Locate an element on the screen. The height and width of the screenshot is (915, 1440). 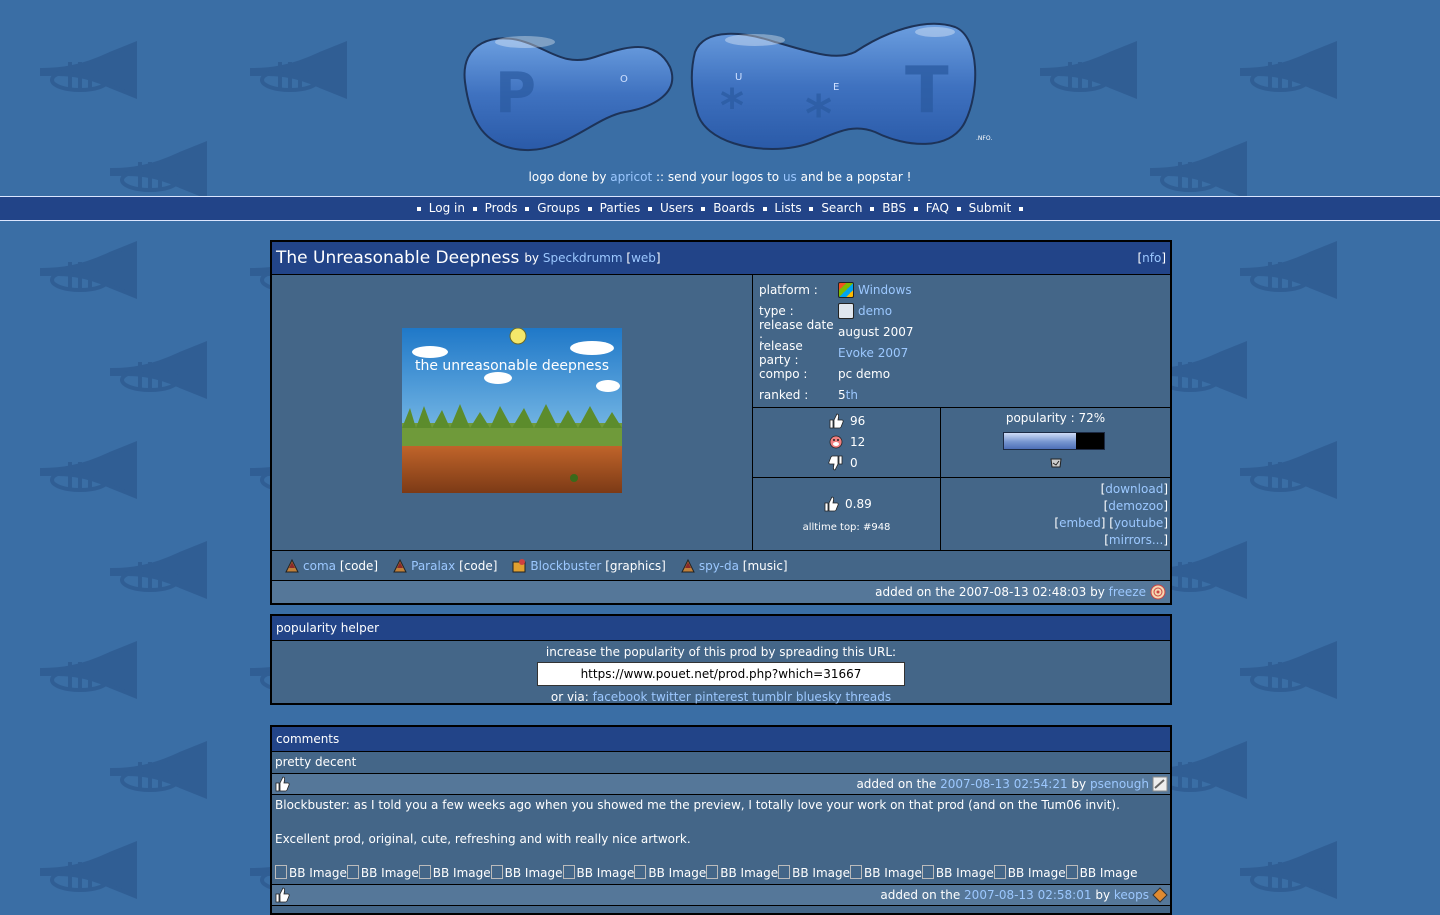
credit-item: coma [code] is located at coordinates (331, 566).